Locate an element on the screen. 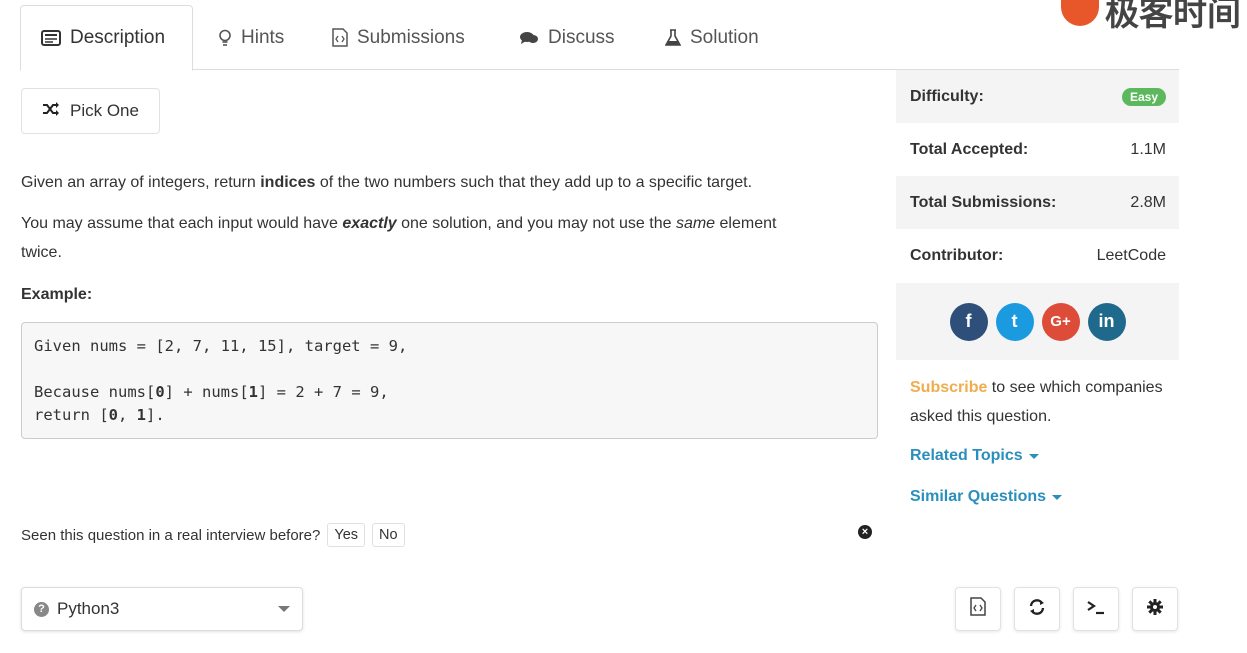 The image size is (1247, 653). submissions-row: Total Submissions: 2.8M is located at coordinates (1037, 202).